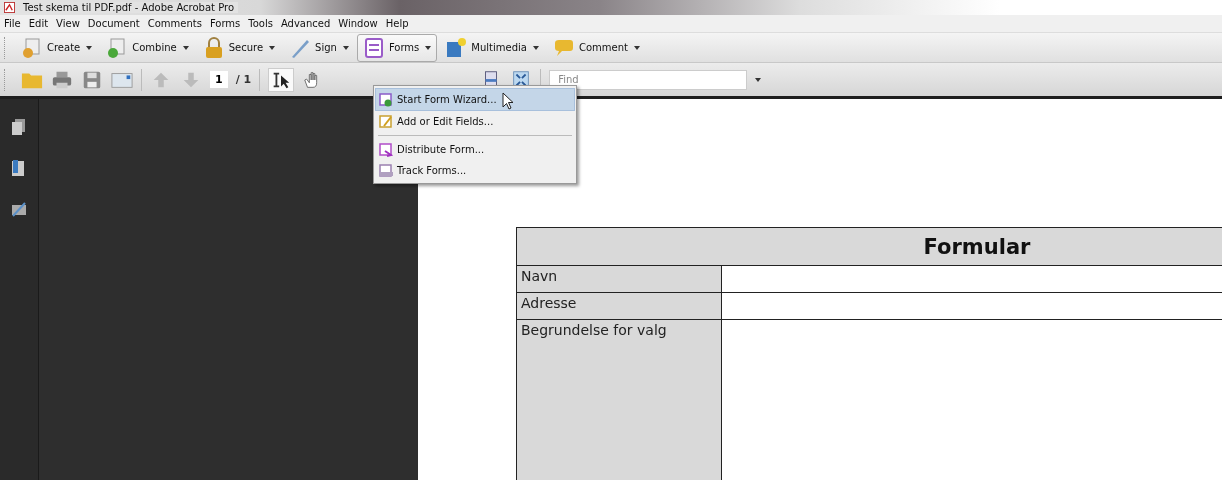  Describe the element at coordinates (508, 101) in the screenshot. I see `mouse-cursor-icon` at that location.